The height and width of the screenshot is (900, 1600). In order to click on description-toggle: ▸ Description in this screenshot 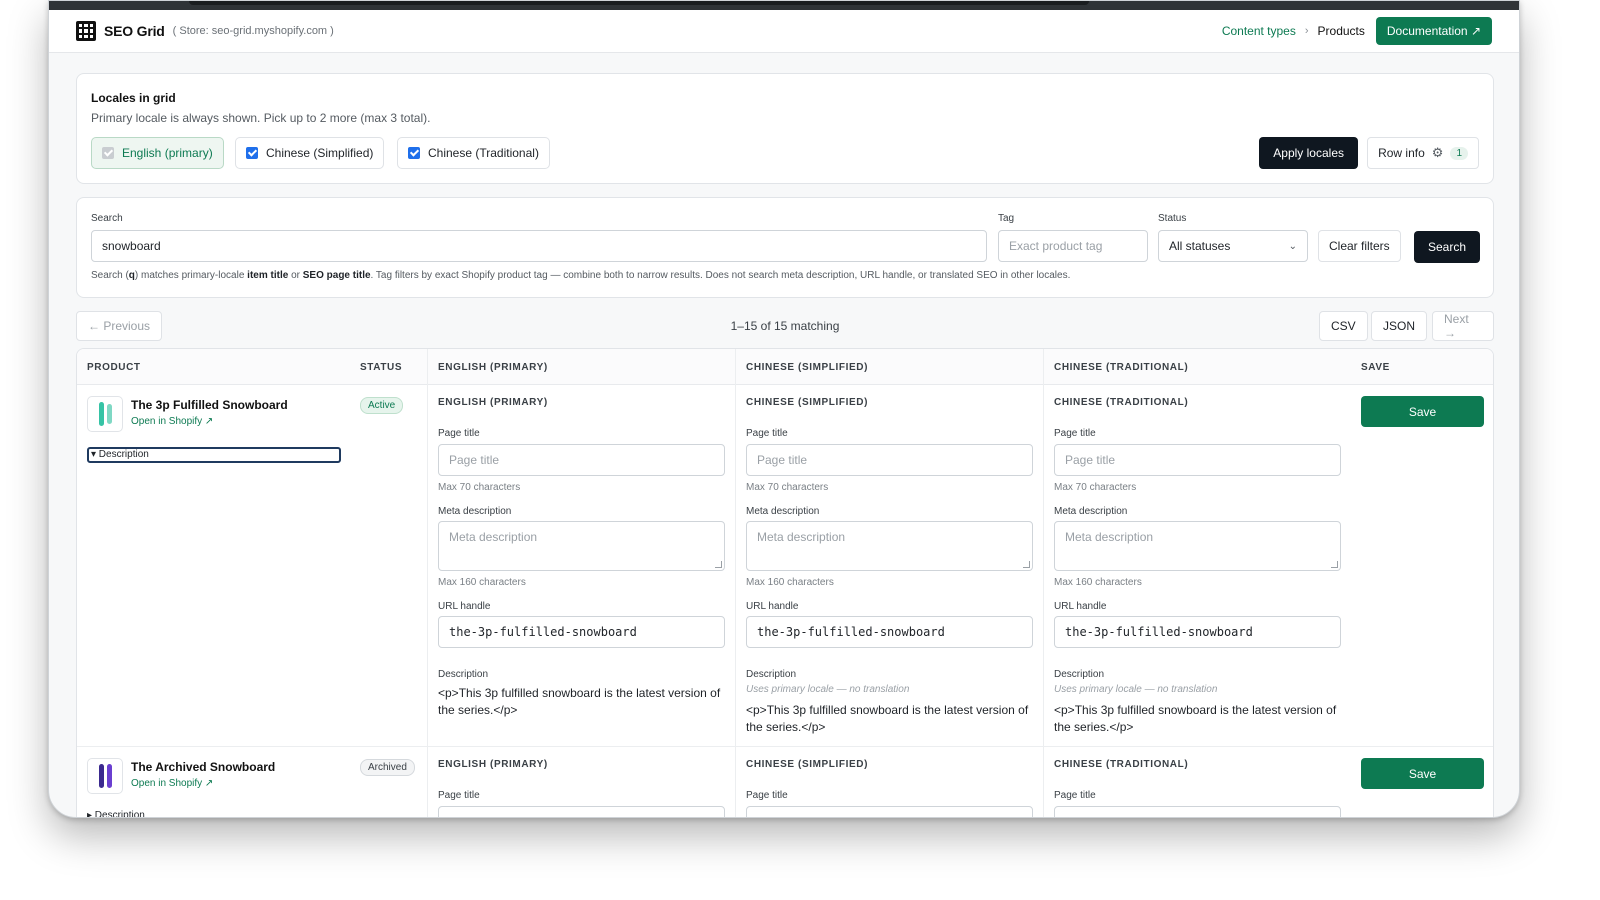, I will do `click(116, 813)`.